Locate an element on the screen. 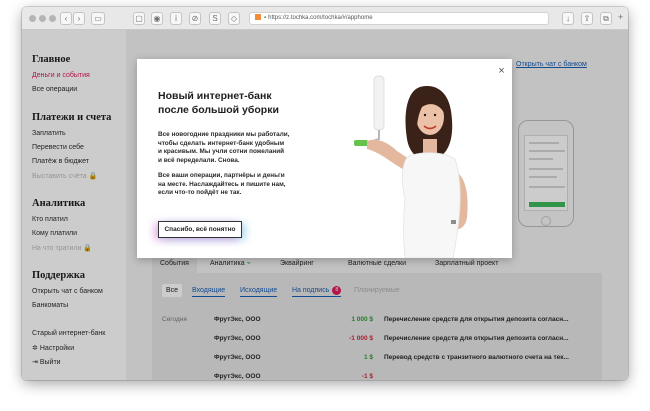  woman-with-paint-roller-photo is located at coordinates (411, 166).